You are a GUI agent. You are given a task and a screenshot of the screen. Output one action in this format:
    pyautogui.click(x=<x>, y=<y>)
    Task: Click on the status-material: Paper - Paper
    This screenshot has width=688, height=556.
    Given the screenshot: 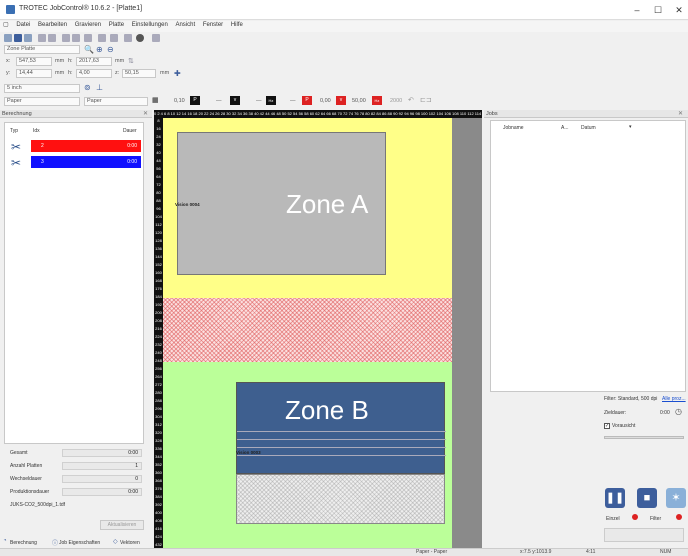 What is the action you would take?
    pyautogui.click(x=432, y=552)
    